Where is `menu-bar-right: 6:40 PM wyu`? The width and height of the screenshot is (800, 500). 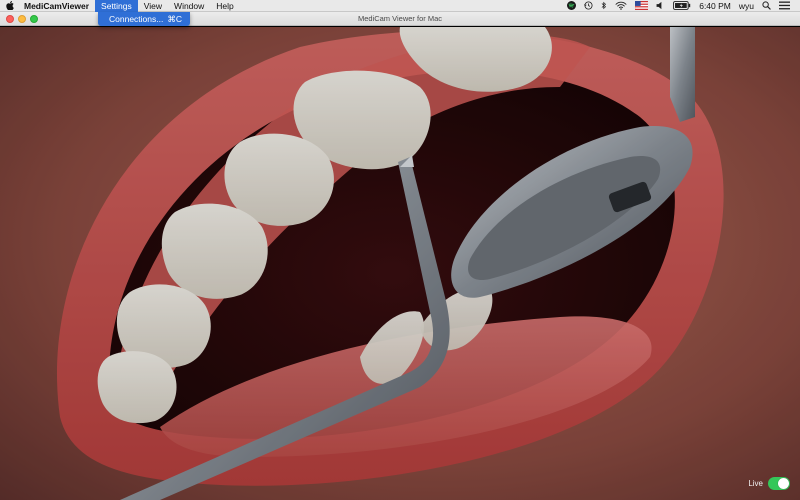
menu-bar-right: 6:40 PM wyu is located at coordinates (681, 6).